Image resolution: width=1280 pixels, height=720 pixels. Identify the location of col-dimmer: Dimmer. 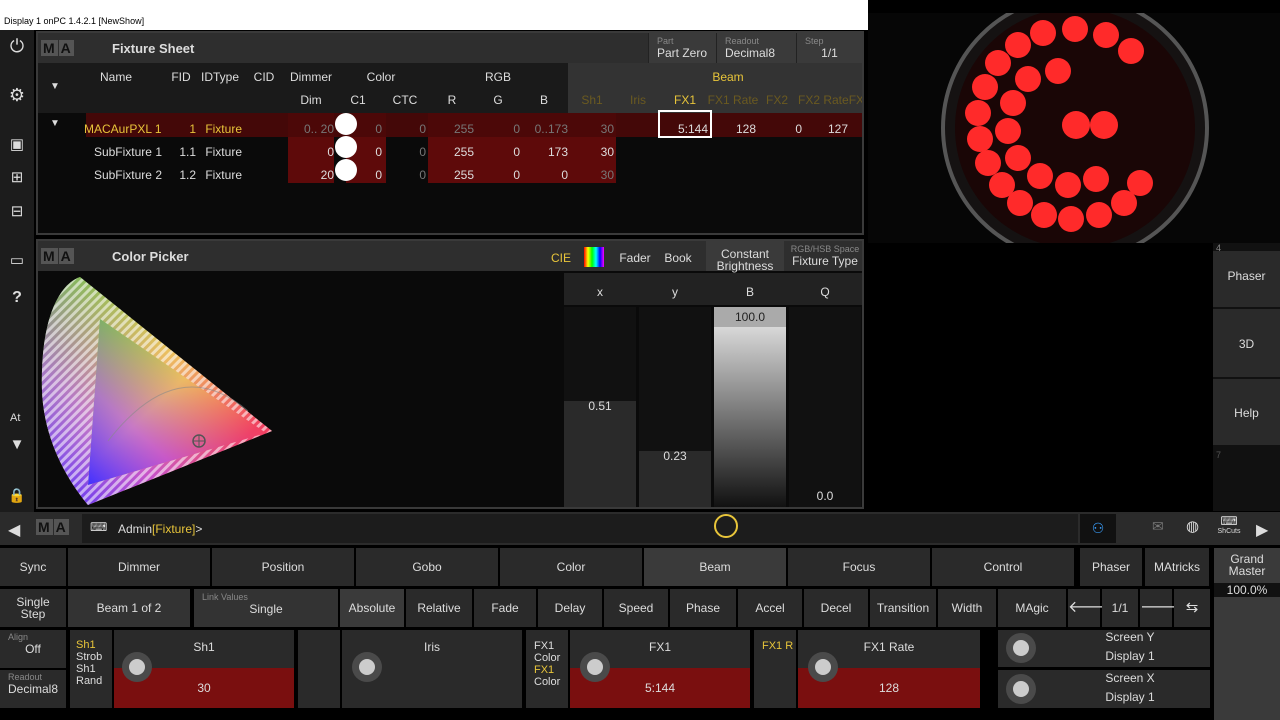
(311, 77).